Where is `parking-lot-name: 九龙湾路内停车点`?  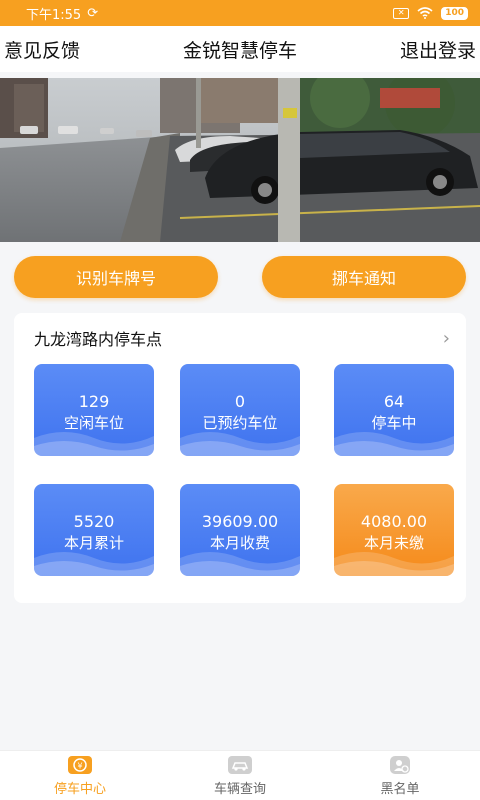
parking-lot-name: 九龙湾路内停车点 is located at coordinates (98, 339).